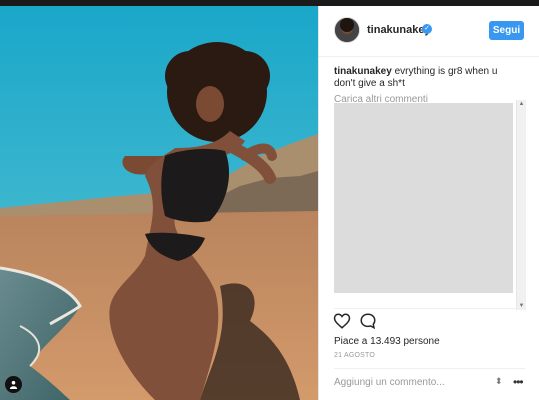 This screenshot has height=400, width=539. I want to click on comment-bubble-icon, so click(368, 323).